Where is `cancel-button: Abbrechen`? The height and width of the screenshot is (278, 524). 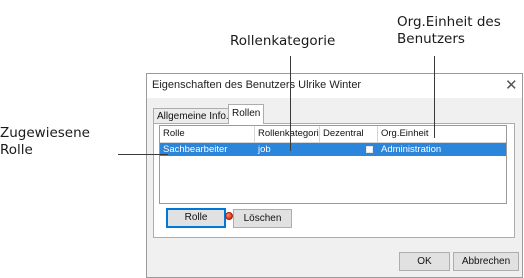
cancel-button: Abbrechen is located at coordinates (486, 261).